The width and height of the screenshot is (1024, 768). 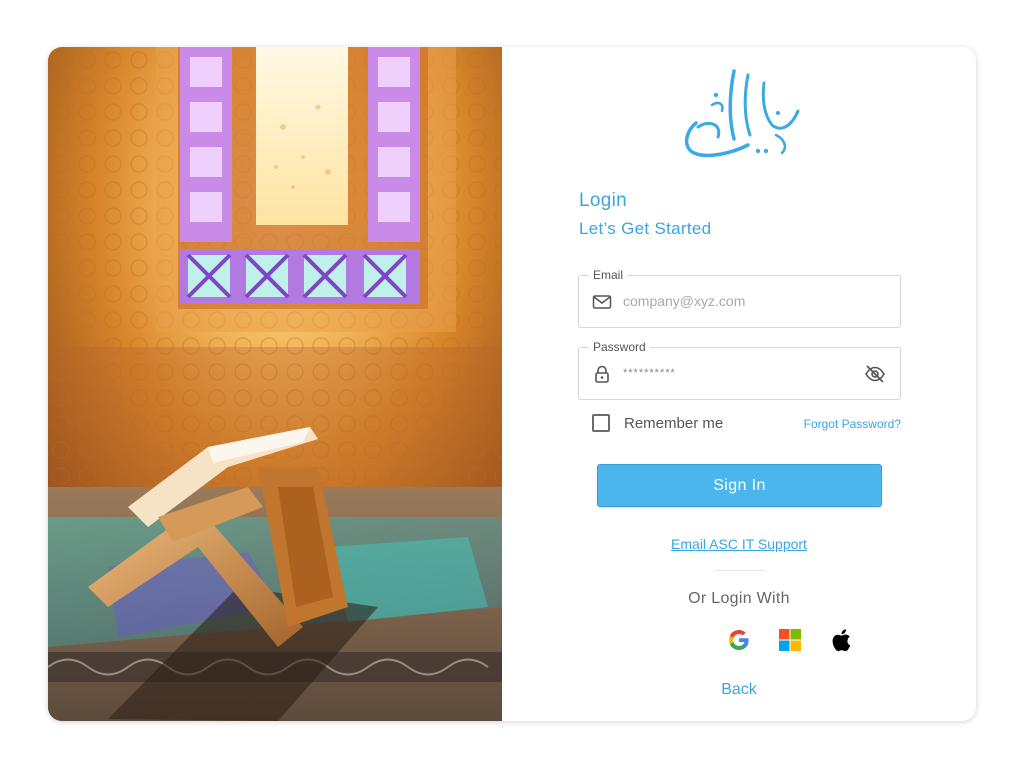 I want to click on email-input, so click(x=738, y=301).